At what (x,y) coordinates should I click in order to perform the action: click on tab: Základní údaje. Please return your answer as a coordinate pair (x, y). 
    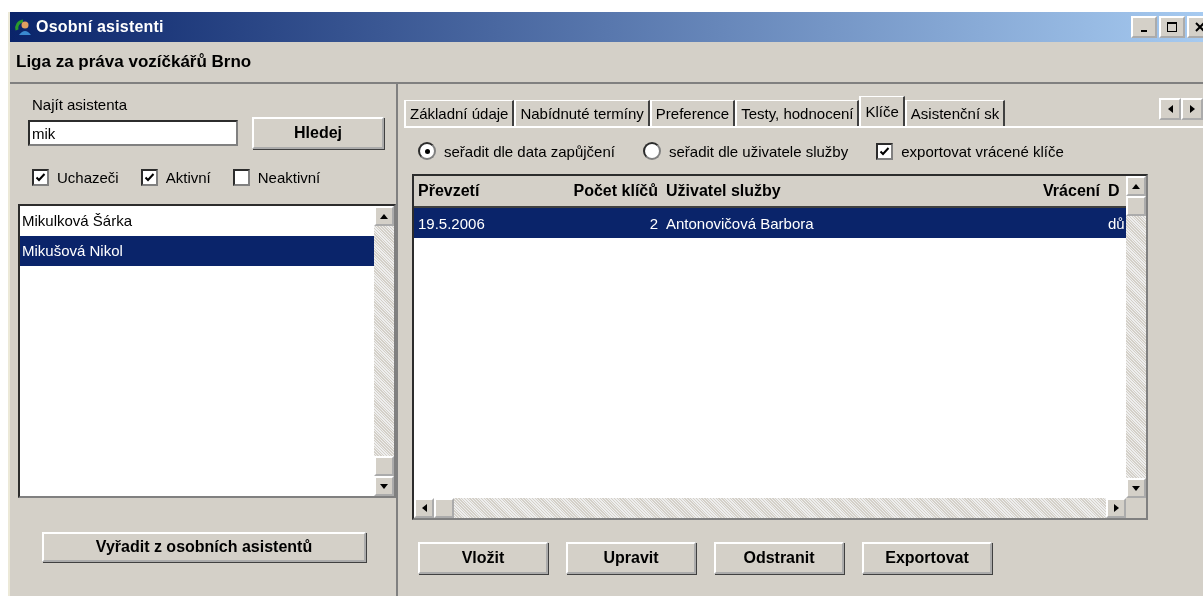
    Looking at the image, I should click on (459, 113).